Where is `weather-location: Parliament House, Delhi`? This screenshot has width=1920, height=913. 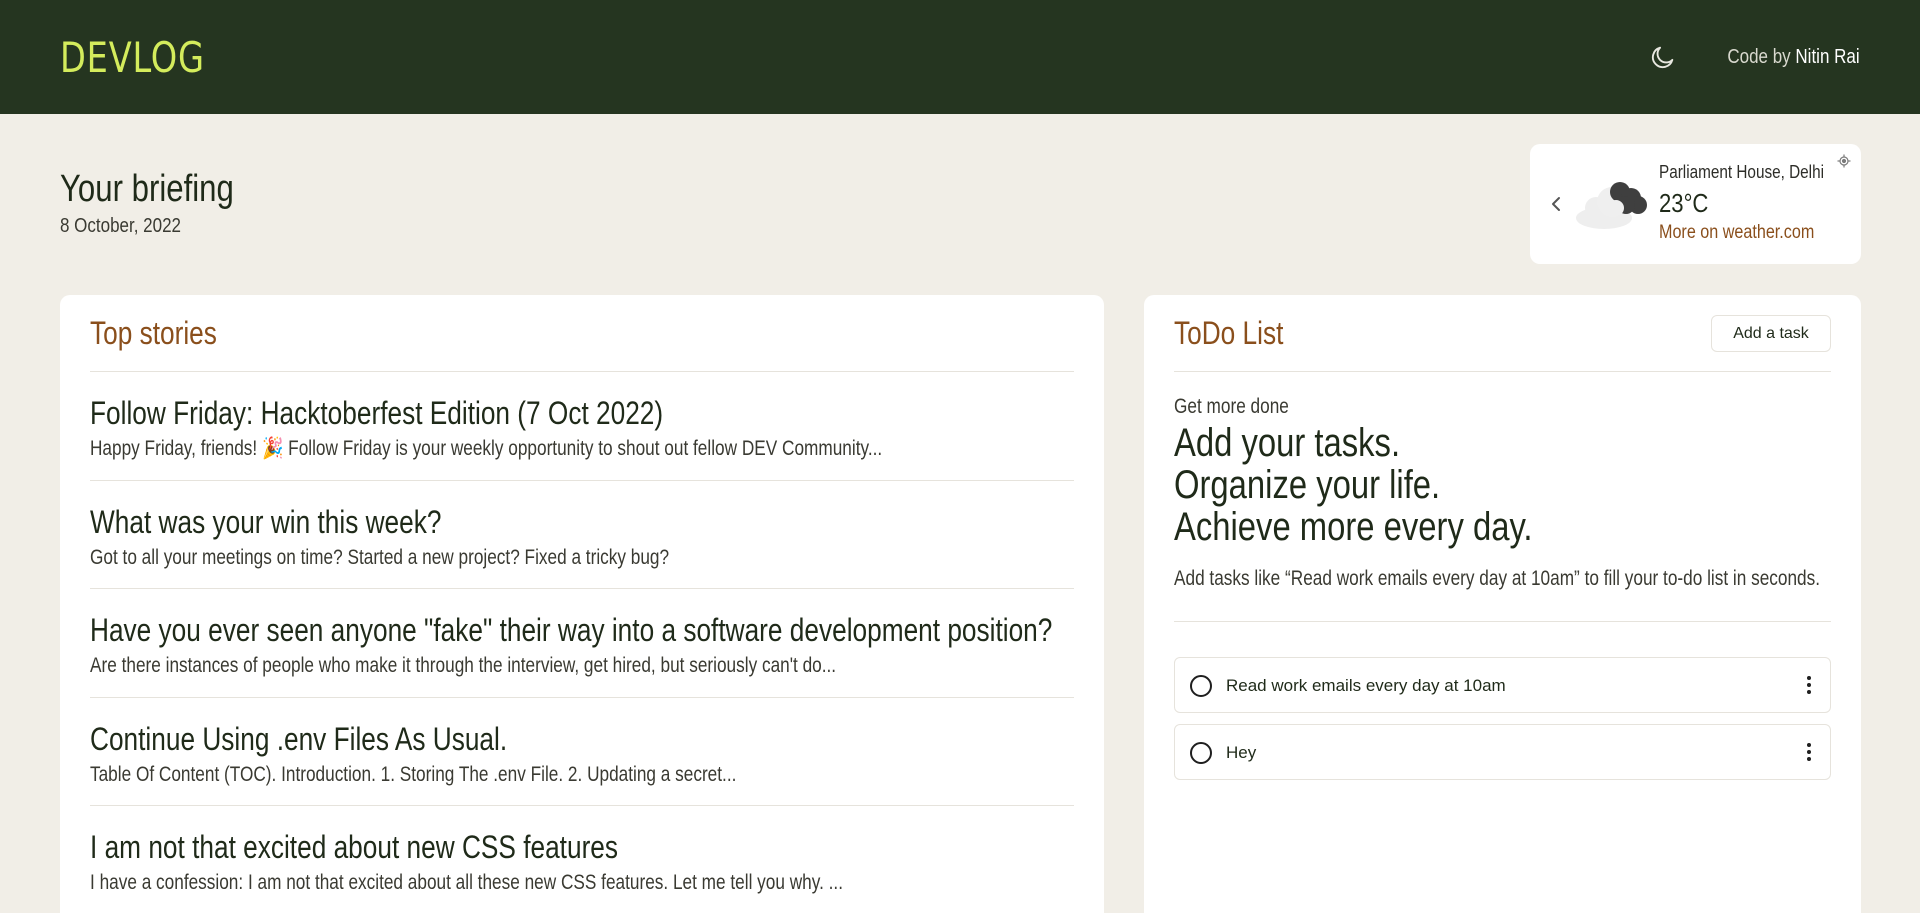
weather-location: Parliament House, Delhi is located at coordinates (1741, 172).